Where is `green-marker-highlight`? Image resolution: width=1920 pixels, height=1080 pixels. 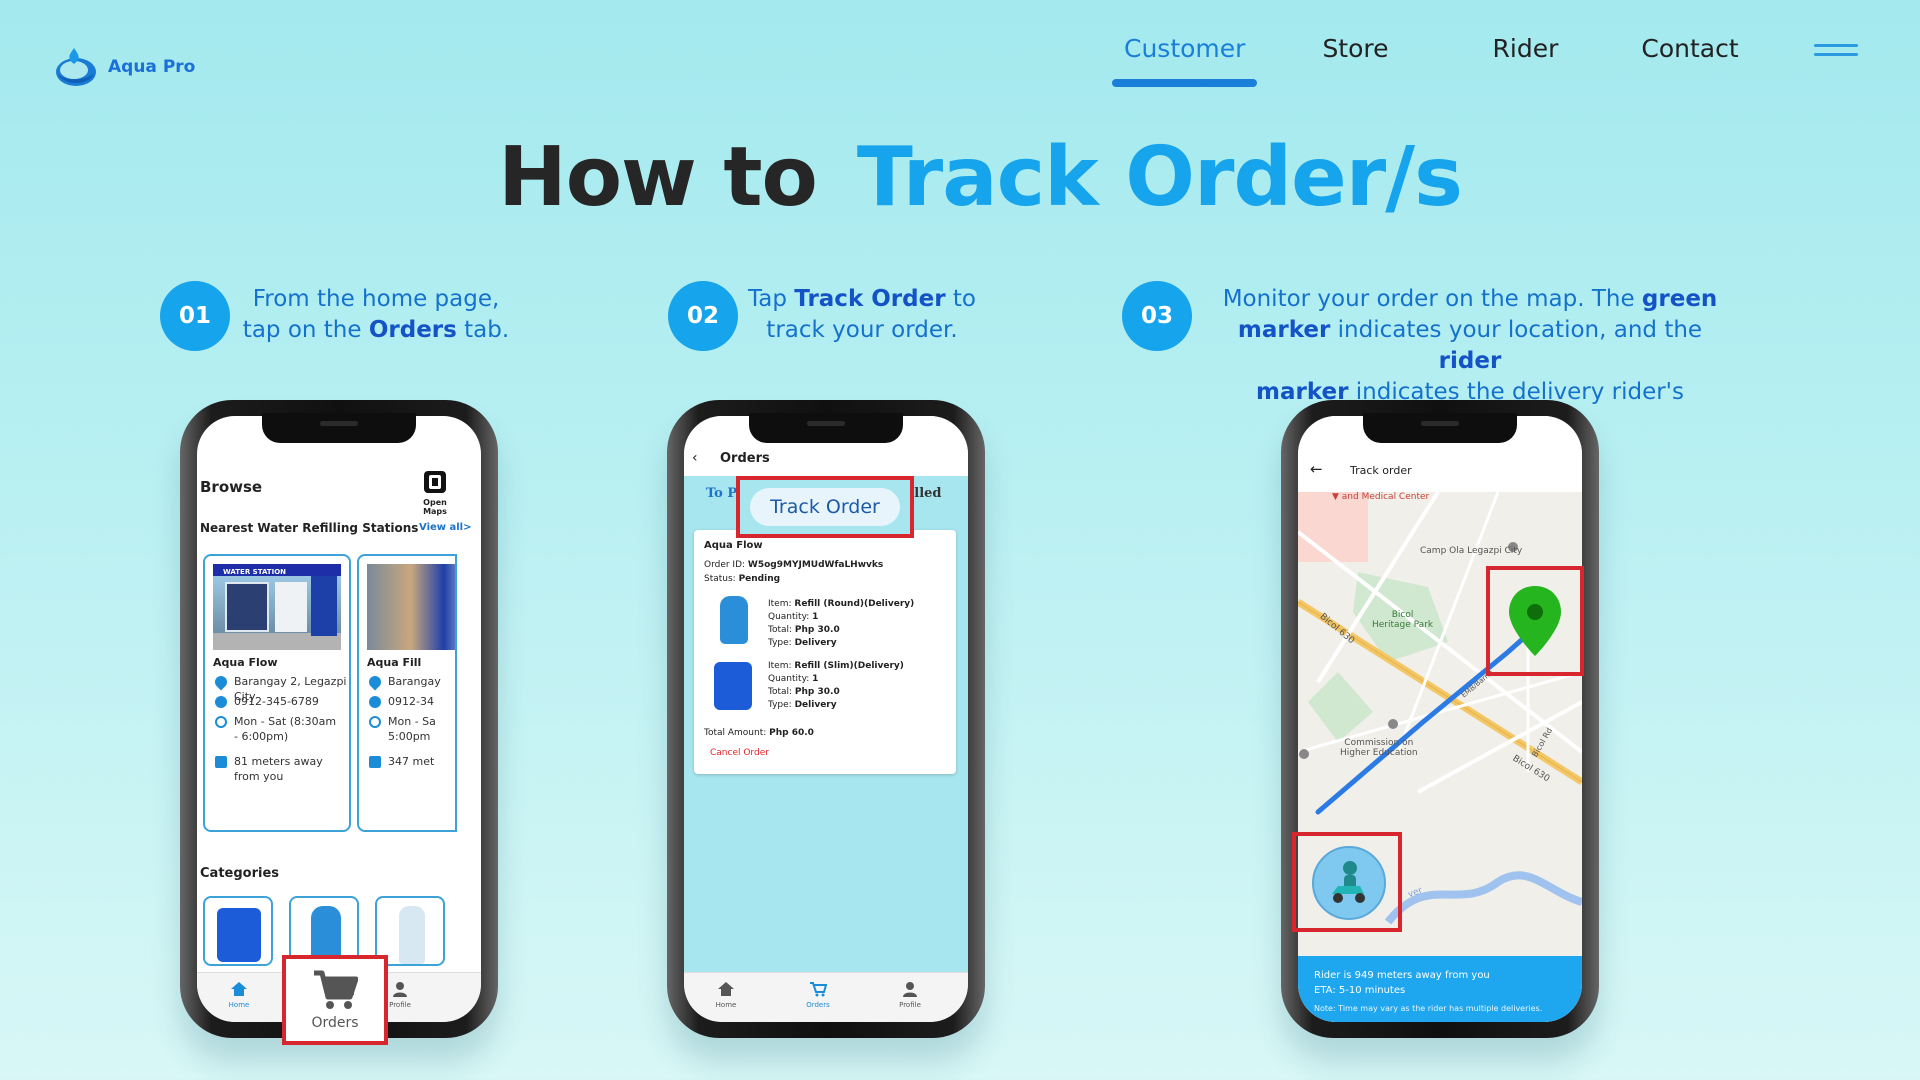 green-marker-highlight is located at coordinates (1535, 621).